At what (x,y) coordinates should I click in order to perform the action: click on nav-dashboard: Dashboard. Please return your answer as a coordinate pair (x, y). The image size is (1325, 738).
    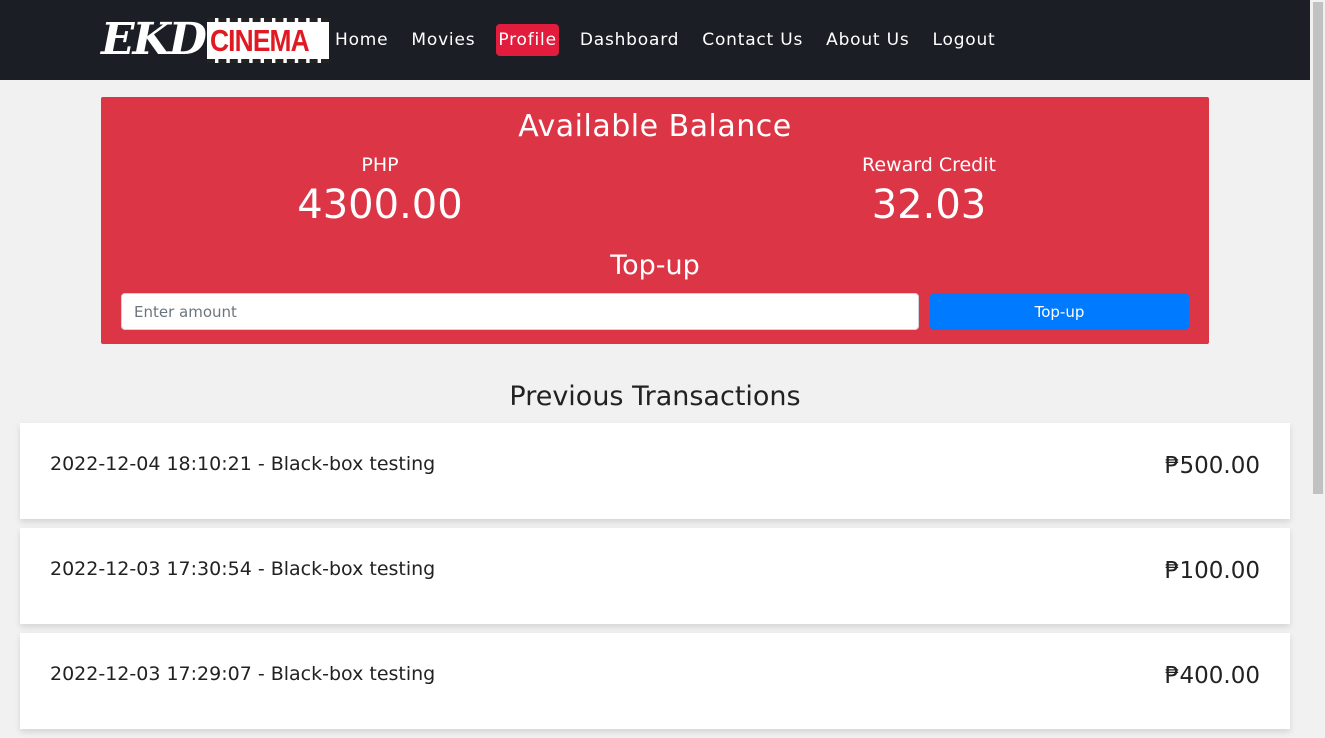
    Looking at the image, I should click on (629, 40).